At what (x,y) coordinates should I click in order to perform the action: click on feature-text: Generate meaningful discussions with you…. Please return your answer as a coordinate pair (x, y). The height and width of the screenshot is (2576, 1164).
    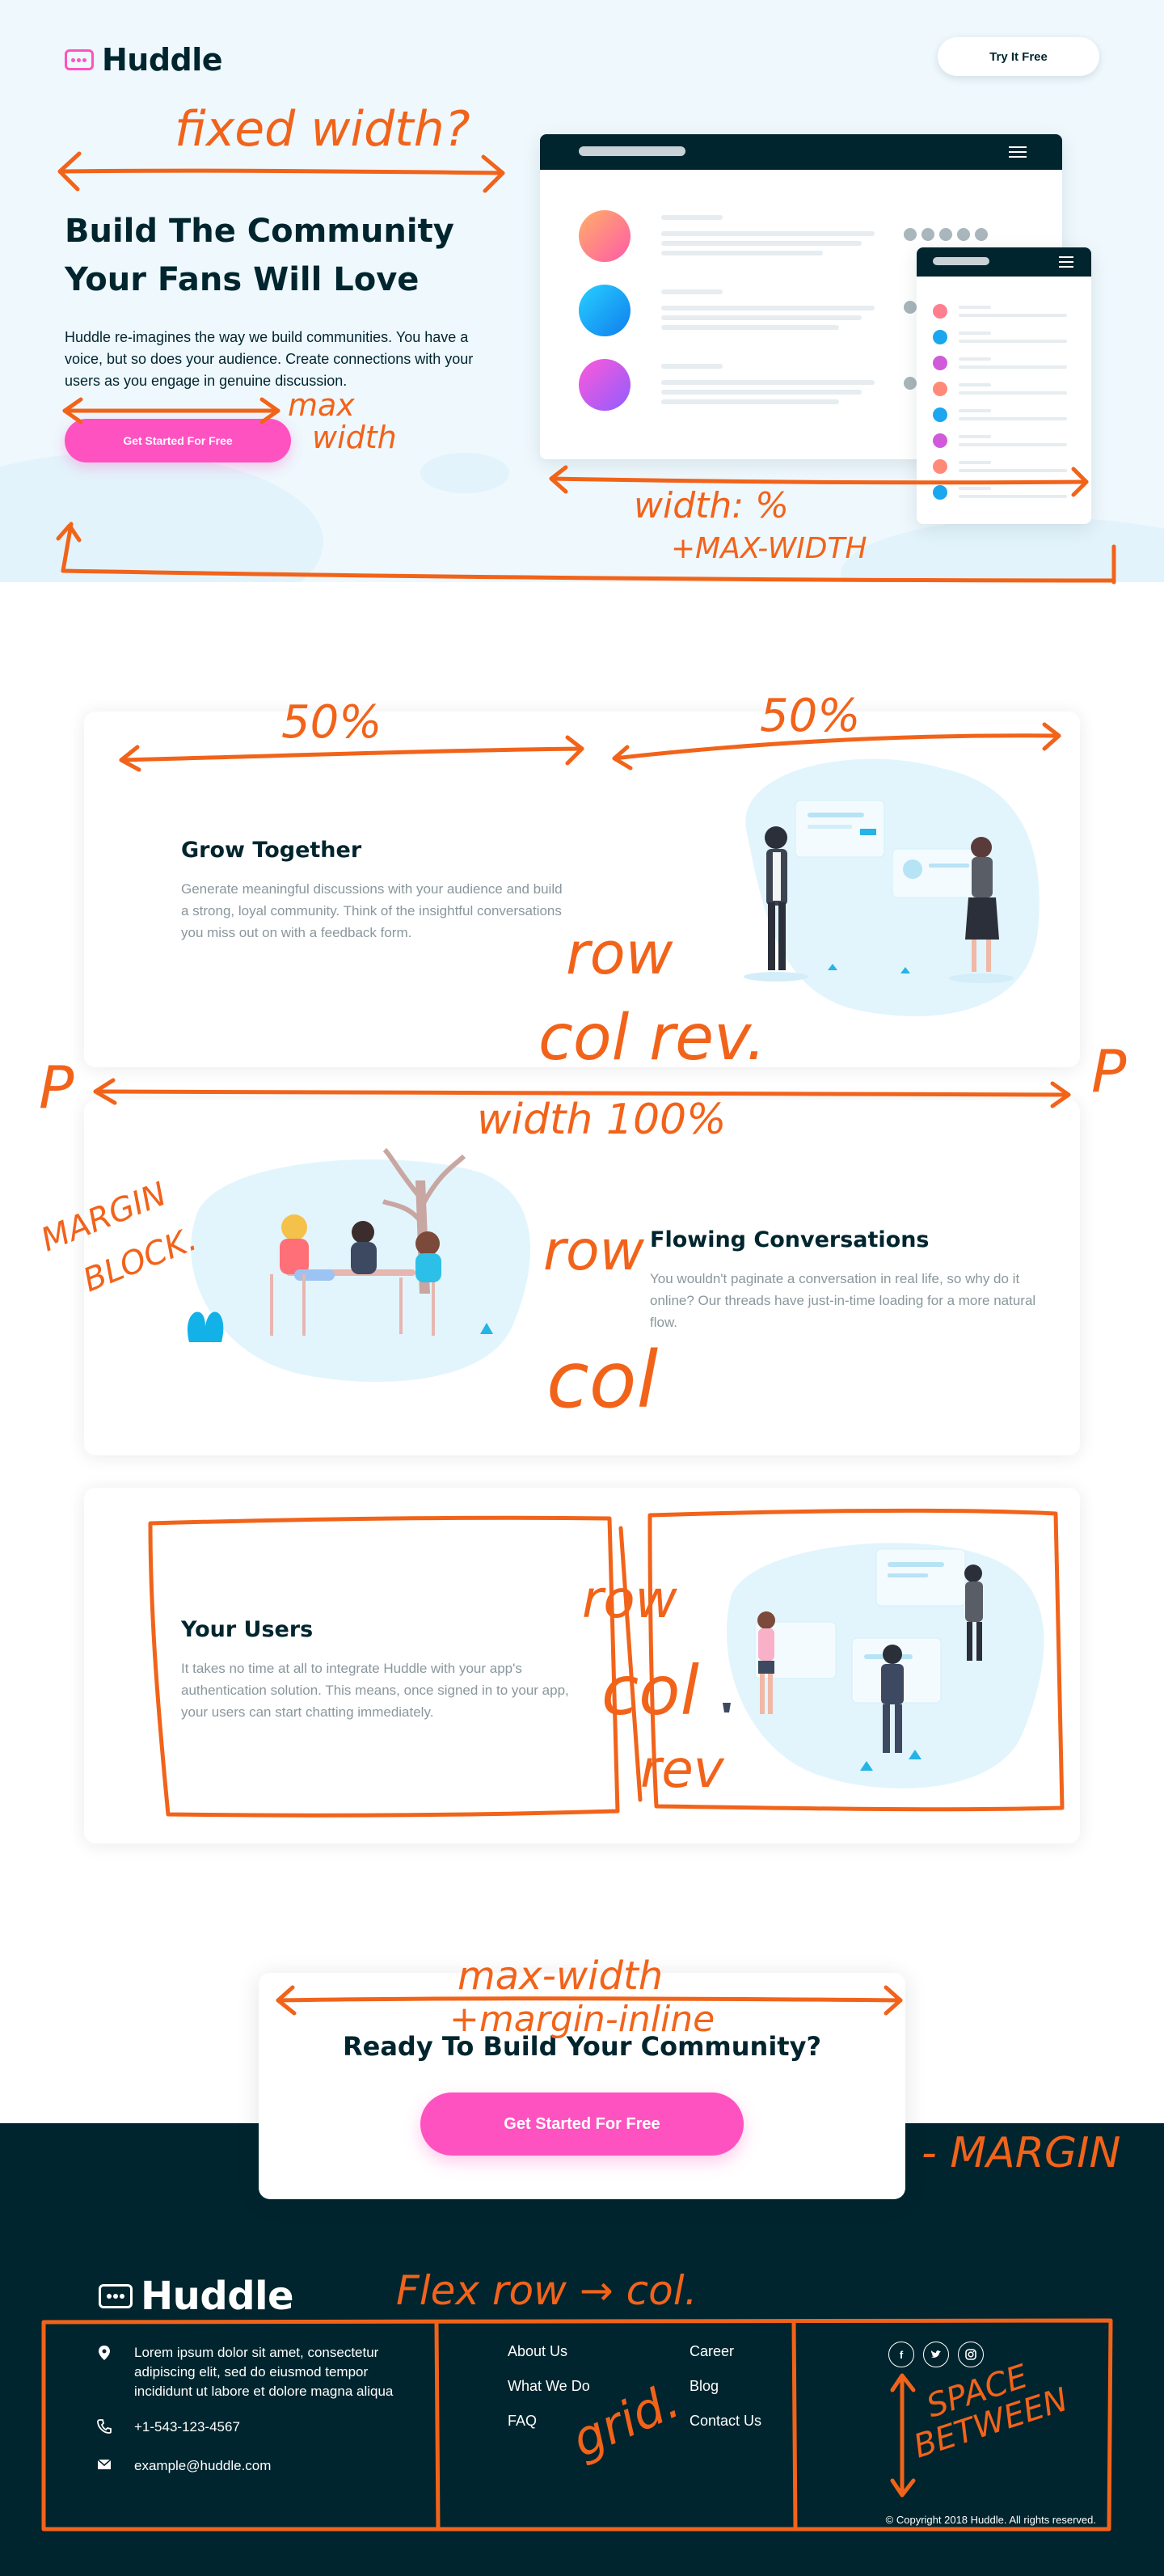
    Looking at the image, I should click on (372, 910).